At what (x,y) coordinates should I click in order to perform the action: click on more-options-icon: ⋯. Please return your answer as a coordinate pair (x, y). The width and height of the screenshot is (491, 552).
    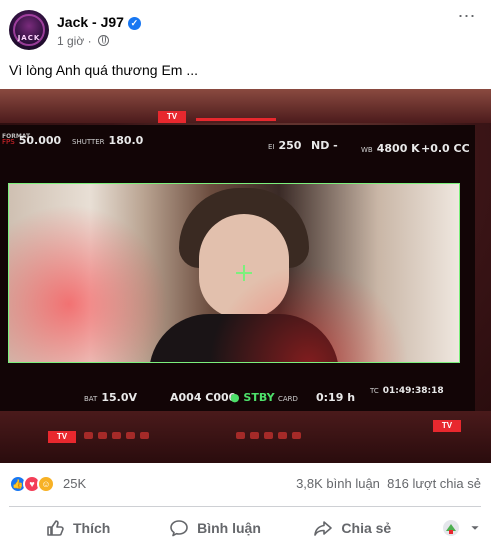
    Looking at the image, I should click on (467, 18).